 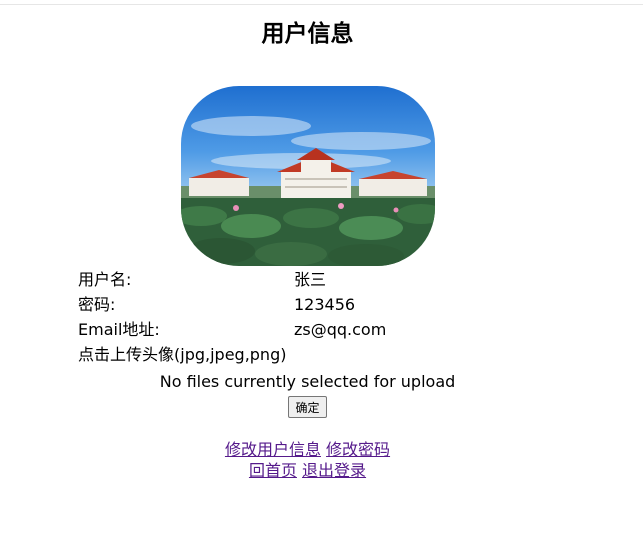 I want to click on username-label: 用户名:, so click(x=105, y=279).